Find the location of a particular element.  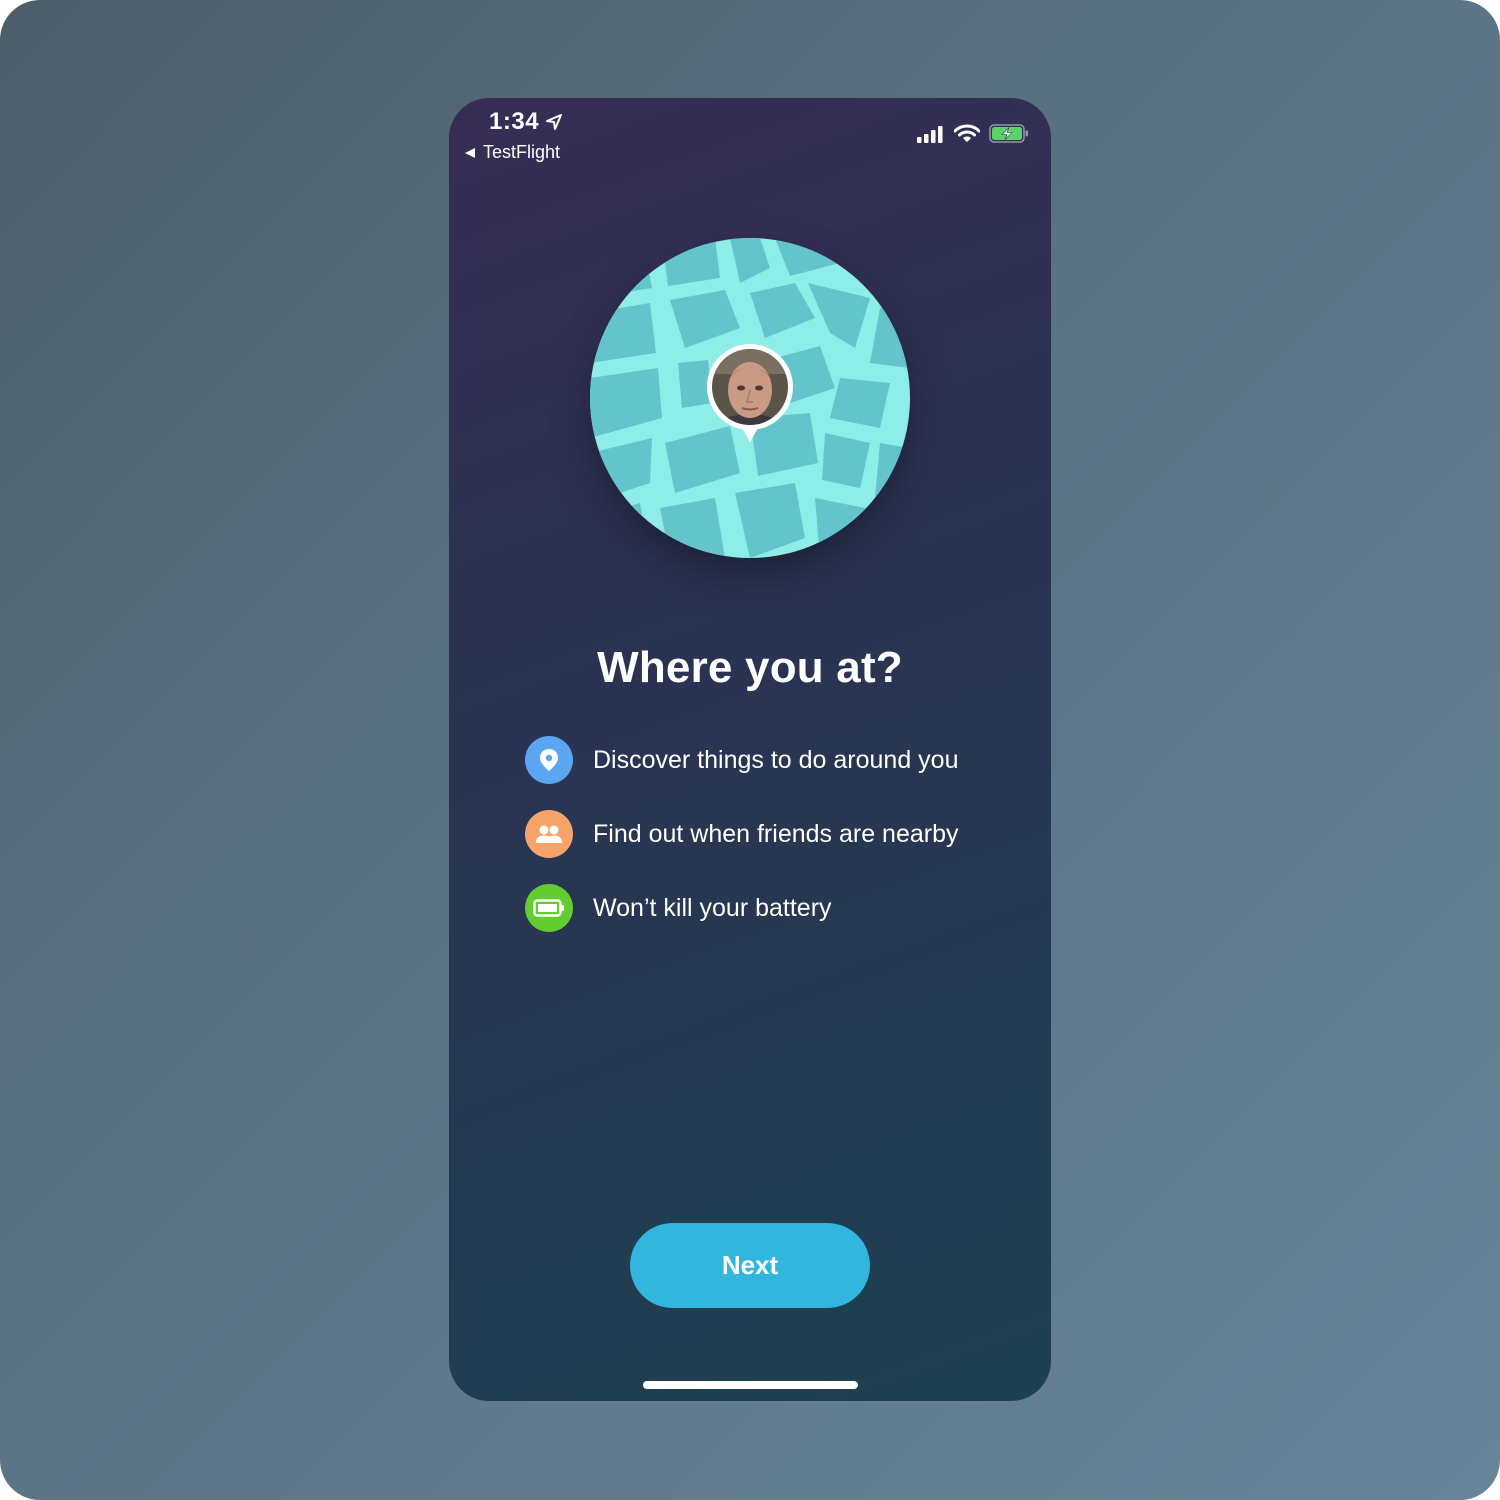

status-time-label: 1:34 is located at coordinates (514, 121).